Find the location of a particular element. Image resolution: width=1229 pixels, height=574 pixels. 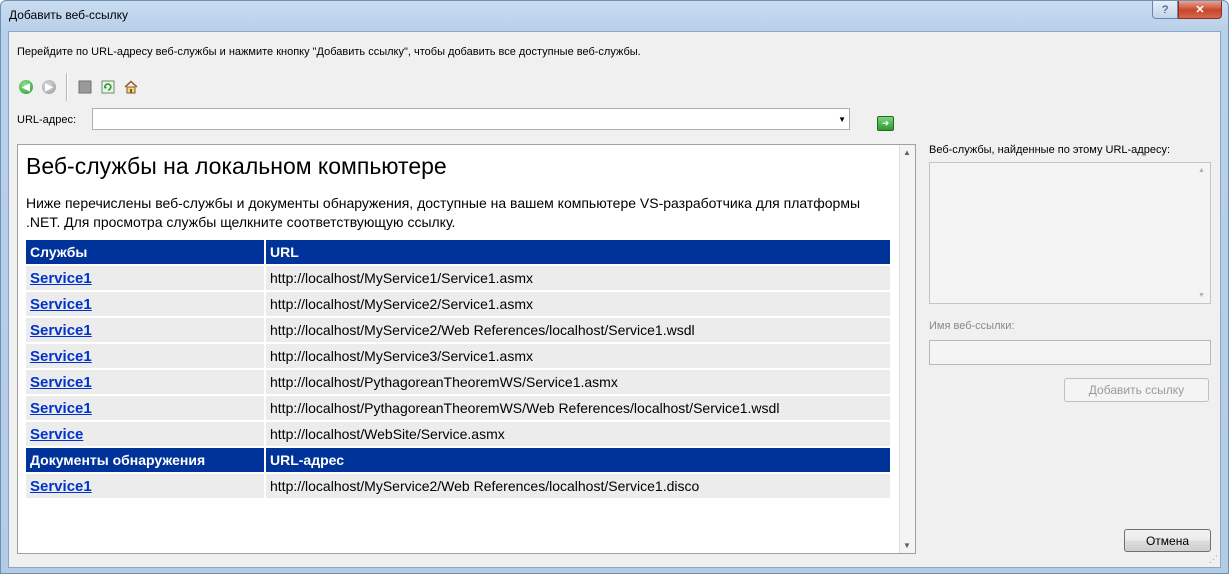

chevron-down-icon: ▼ is located at coordinates (842, 119).